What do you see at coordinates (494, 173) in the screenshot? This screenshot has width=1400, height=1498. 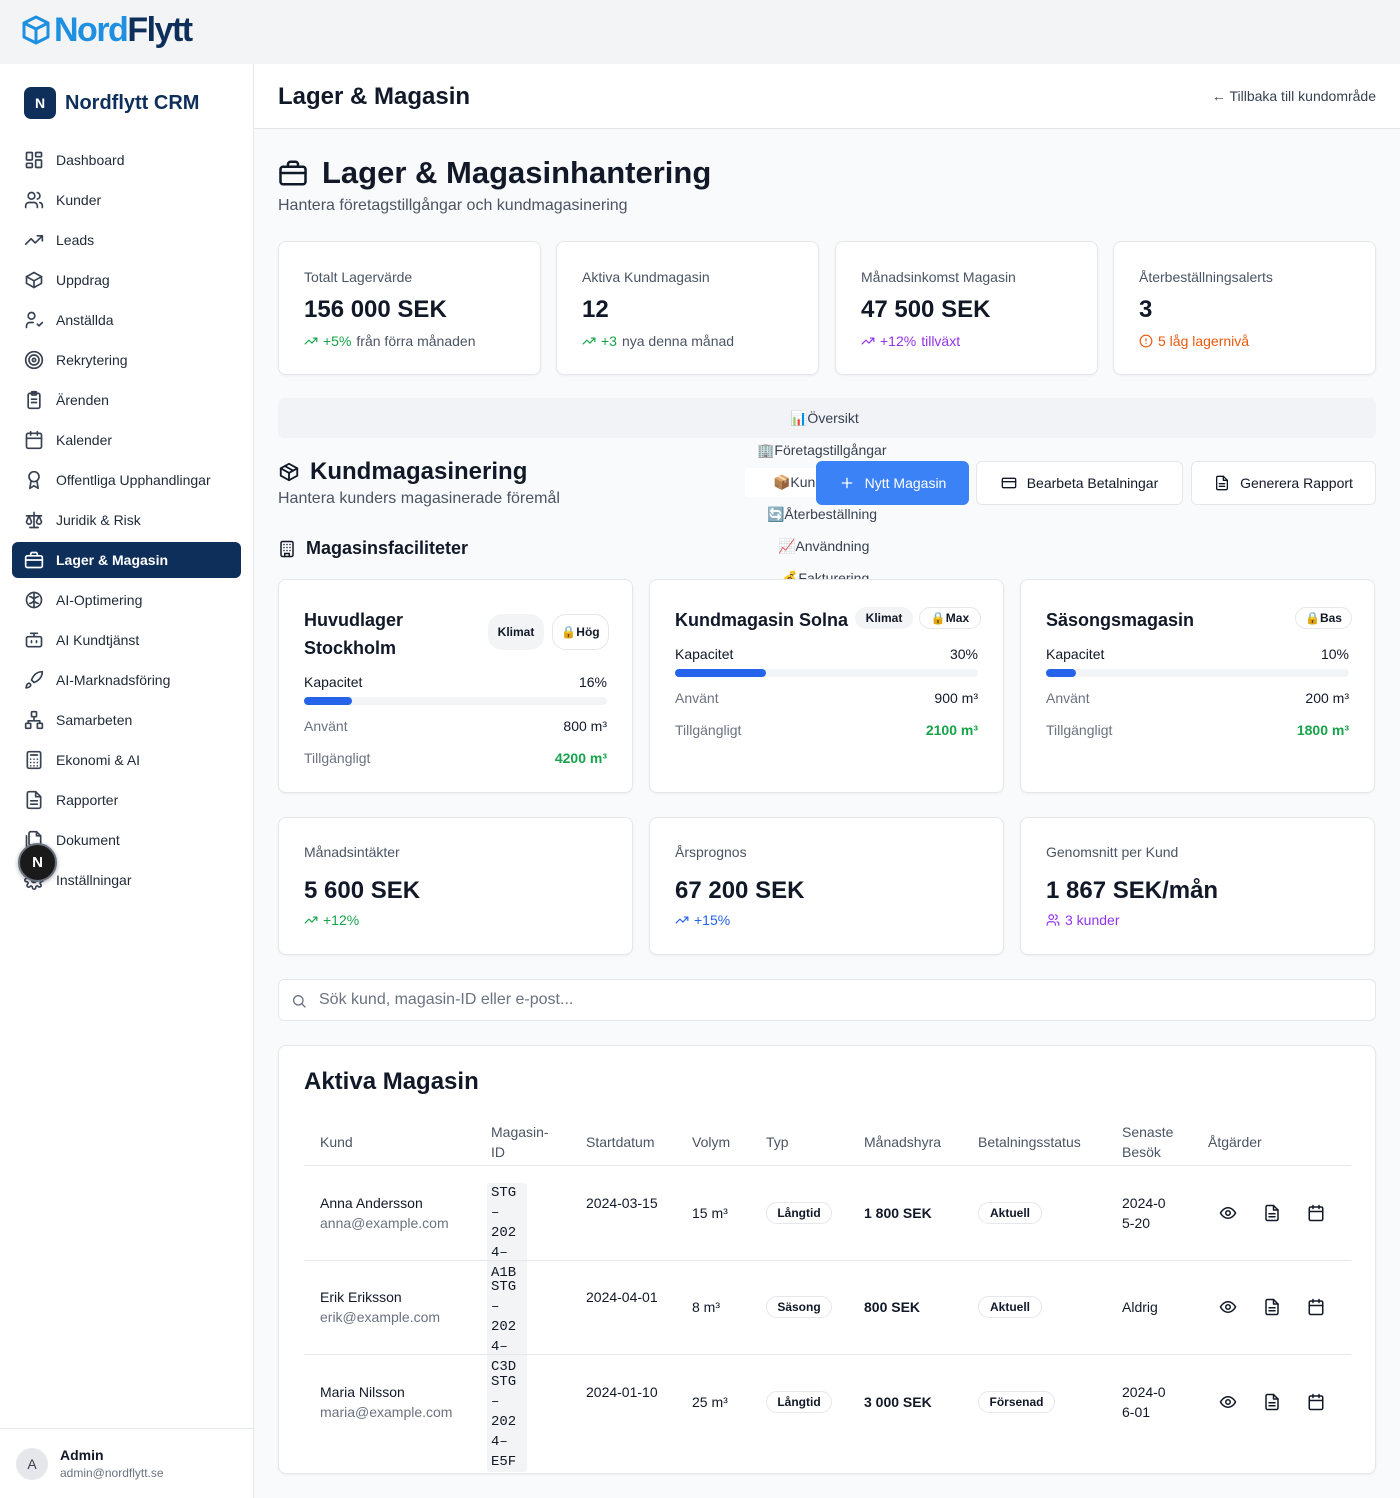 I see `page-heading: Lager & Magasinhantering` at bounding box center [494, 173].